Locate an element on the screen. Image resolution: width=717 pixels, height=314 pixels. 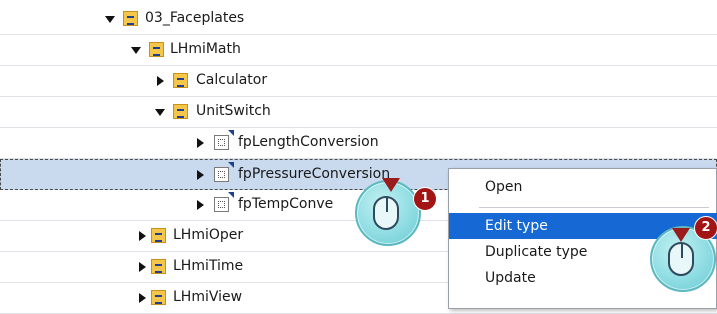
tree-item-label: 03_Faceplates is located at coordinates (195, 18).